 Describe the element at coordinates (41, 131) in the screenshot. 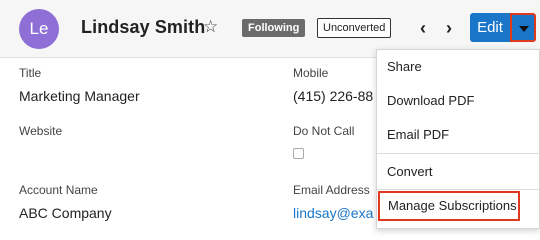

I see `website-label: Website` at that location.